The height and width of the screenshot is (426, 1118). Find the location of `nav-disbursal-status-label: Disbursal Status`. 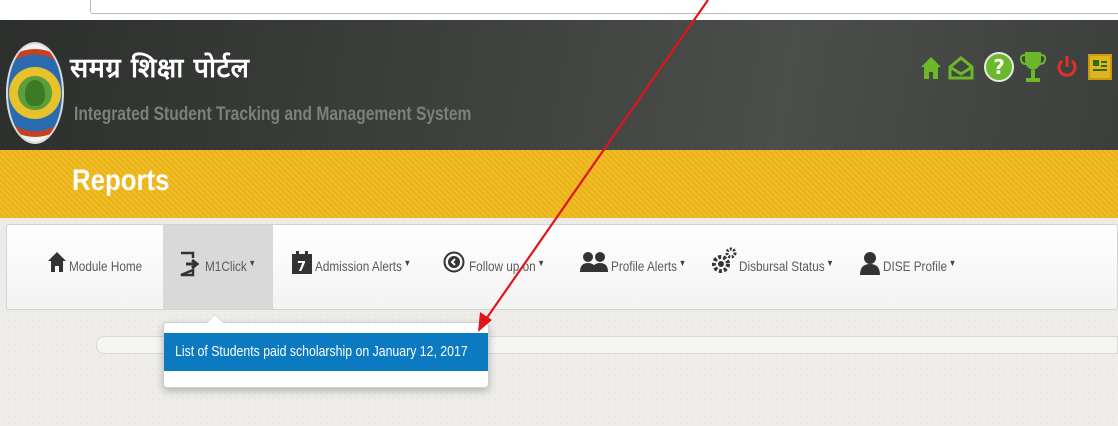

nav-disbursal-status-label: Disbursal Status is located at coordinates (782, 266).